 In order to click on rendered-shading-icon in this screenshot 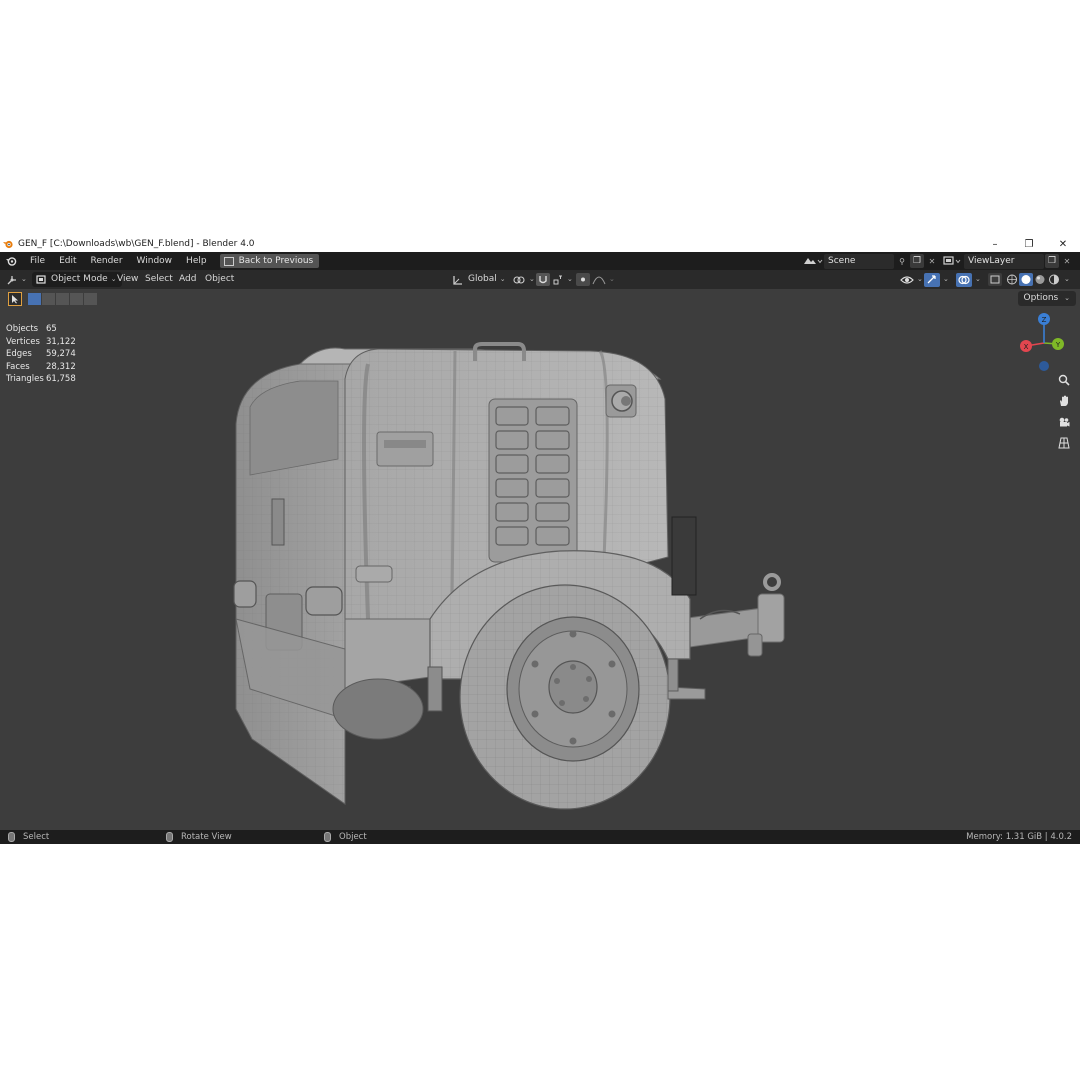, I will do `click(1054, 279)`.